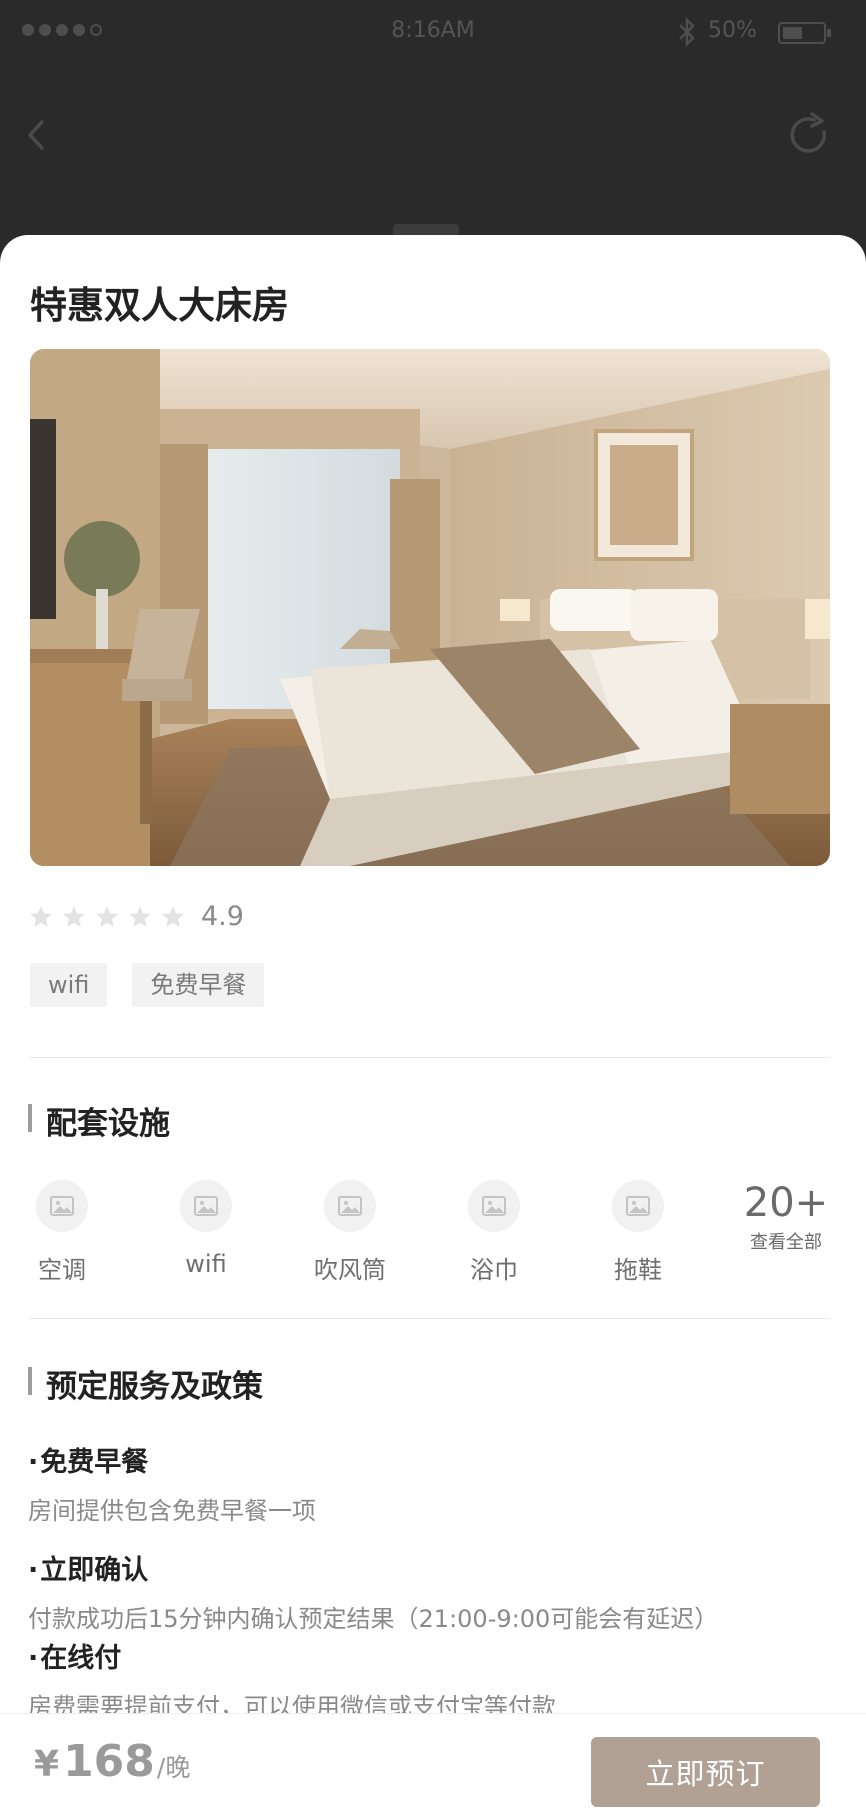 The width and height of the screenshot is (866, 1818). Describe the element at coordinates (373, 1619) in the screenshot. I see `policy-desc: 付款成功后15分钟内确认预定结果（21:00-9:00可能会有延迟）` at that location.